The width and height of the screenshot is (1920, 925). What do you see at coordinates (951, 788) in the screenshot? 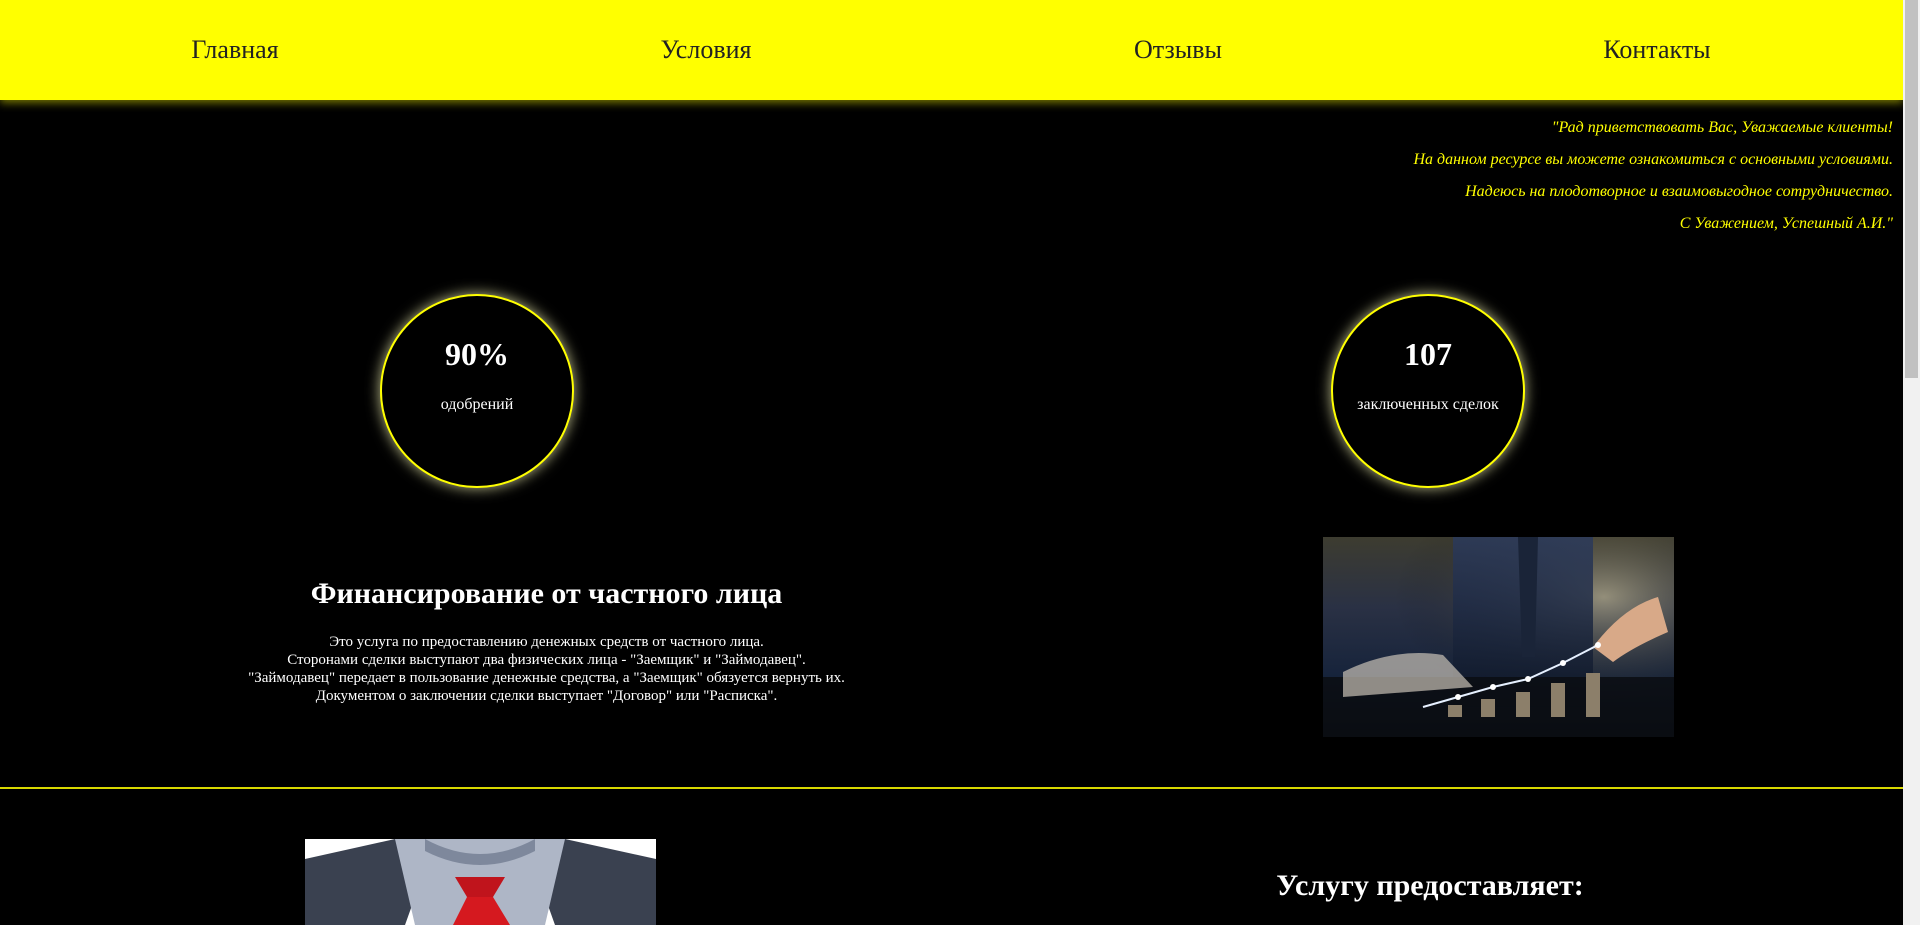
I see `section-divider` at bounding box center [951, 788].